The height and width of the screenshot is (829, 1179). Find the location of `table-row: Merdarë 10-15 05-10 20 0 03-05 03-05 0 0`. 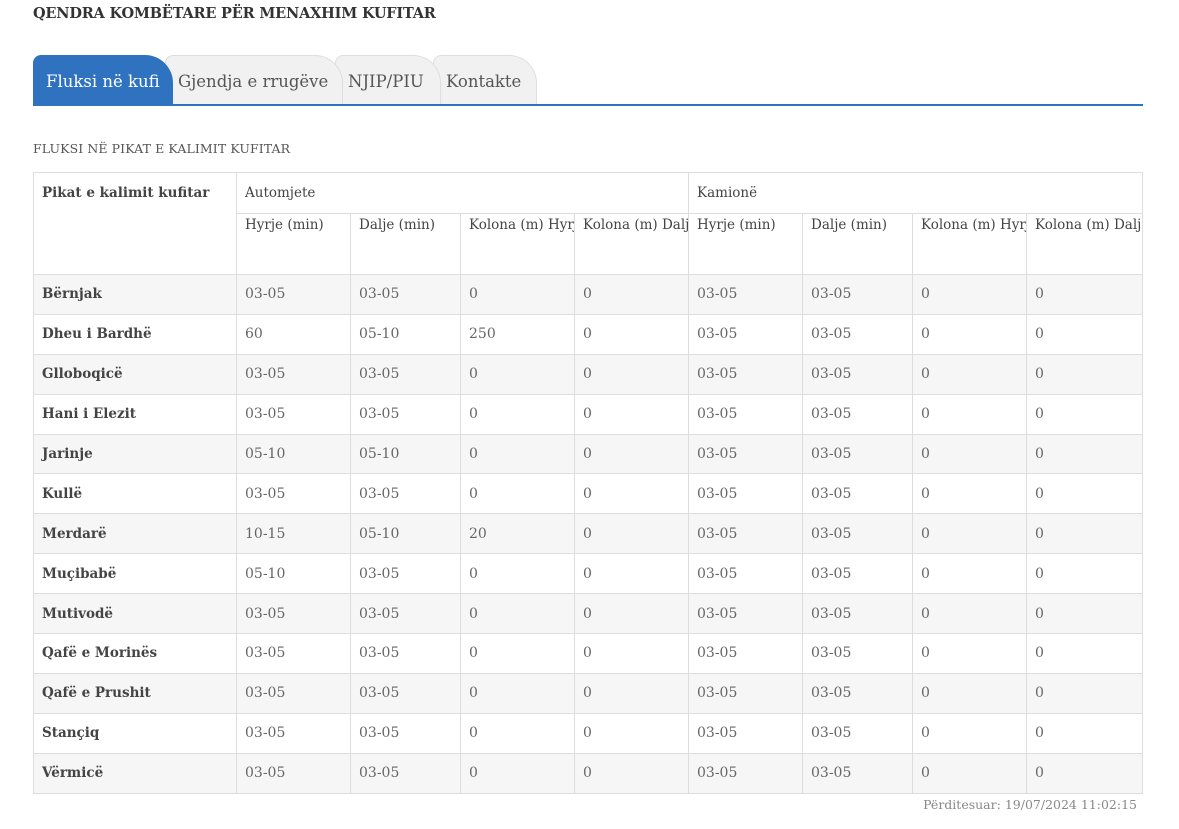

table-row: Merdarë 10-15 05-10 20 0 03-05 03-05 0 0 is located at coordinates (588, 534).